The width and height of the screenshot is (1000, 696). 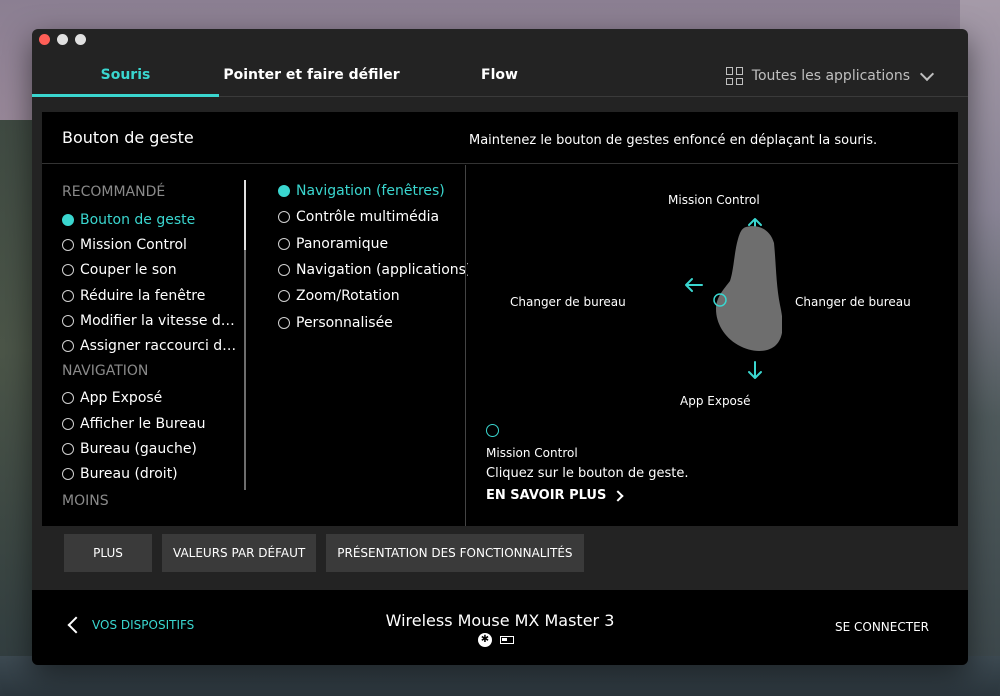 What do you see at coordinates (500, 620) in the screenshot?
I see `device-name: Wireless Mouse MX Master 3` at bounding box center [500, 620].